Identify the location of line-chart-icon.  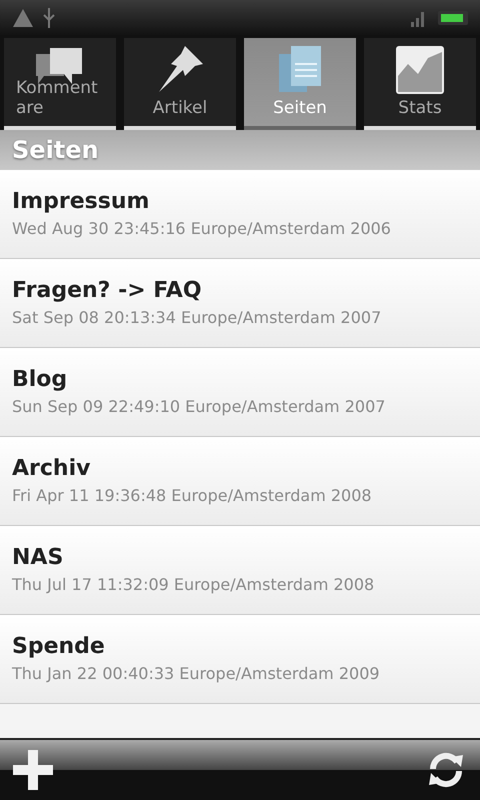
(420, 70).